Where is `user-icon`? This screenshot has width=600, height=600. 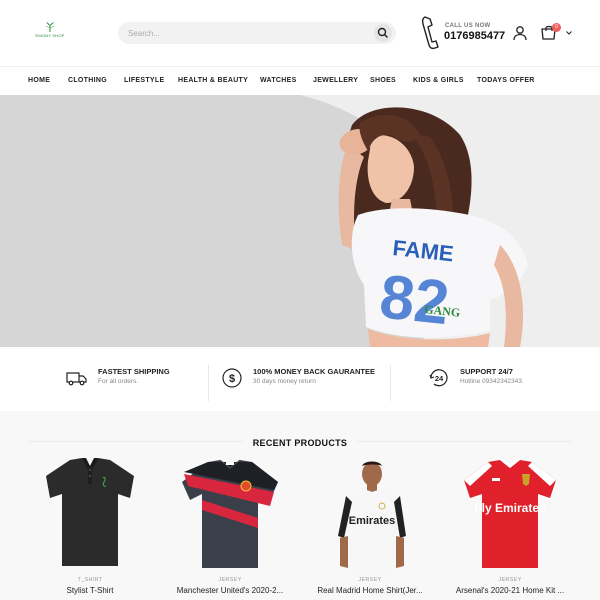 user-icon is located at coordinates (520, 33).